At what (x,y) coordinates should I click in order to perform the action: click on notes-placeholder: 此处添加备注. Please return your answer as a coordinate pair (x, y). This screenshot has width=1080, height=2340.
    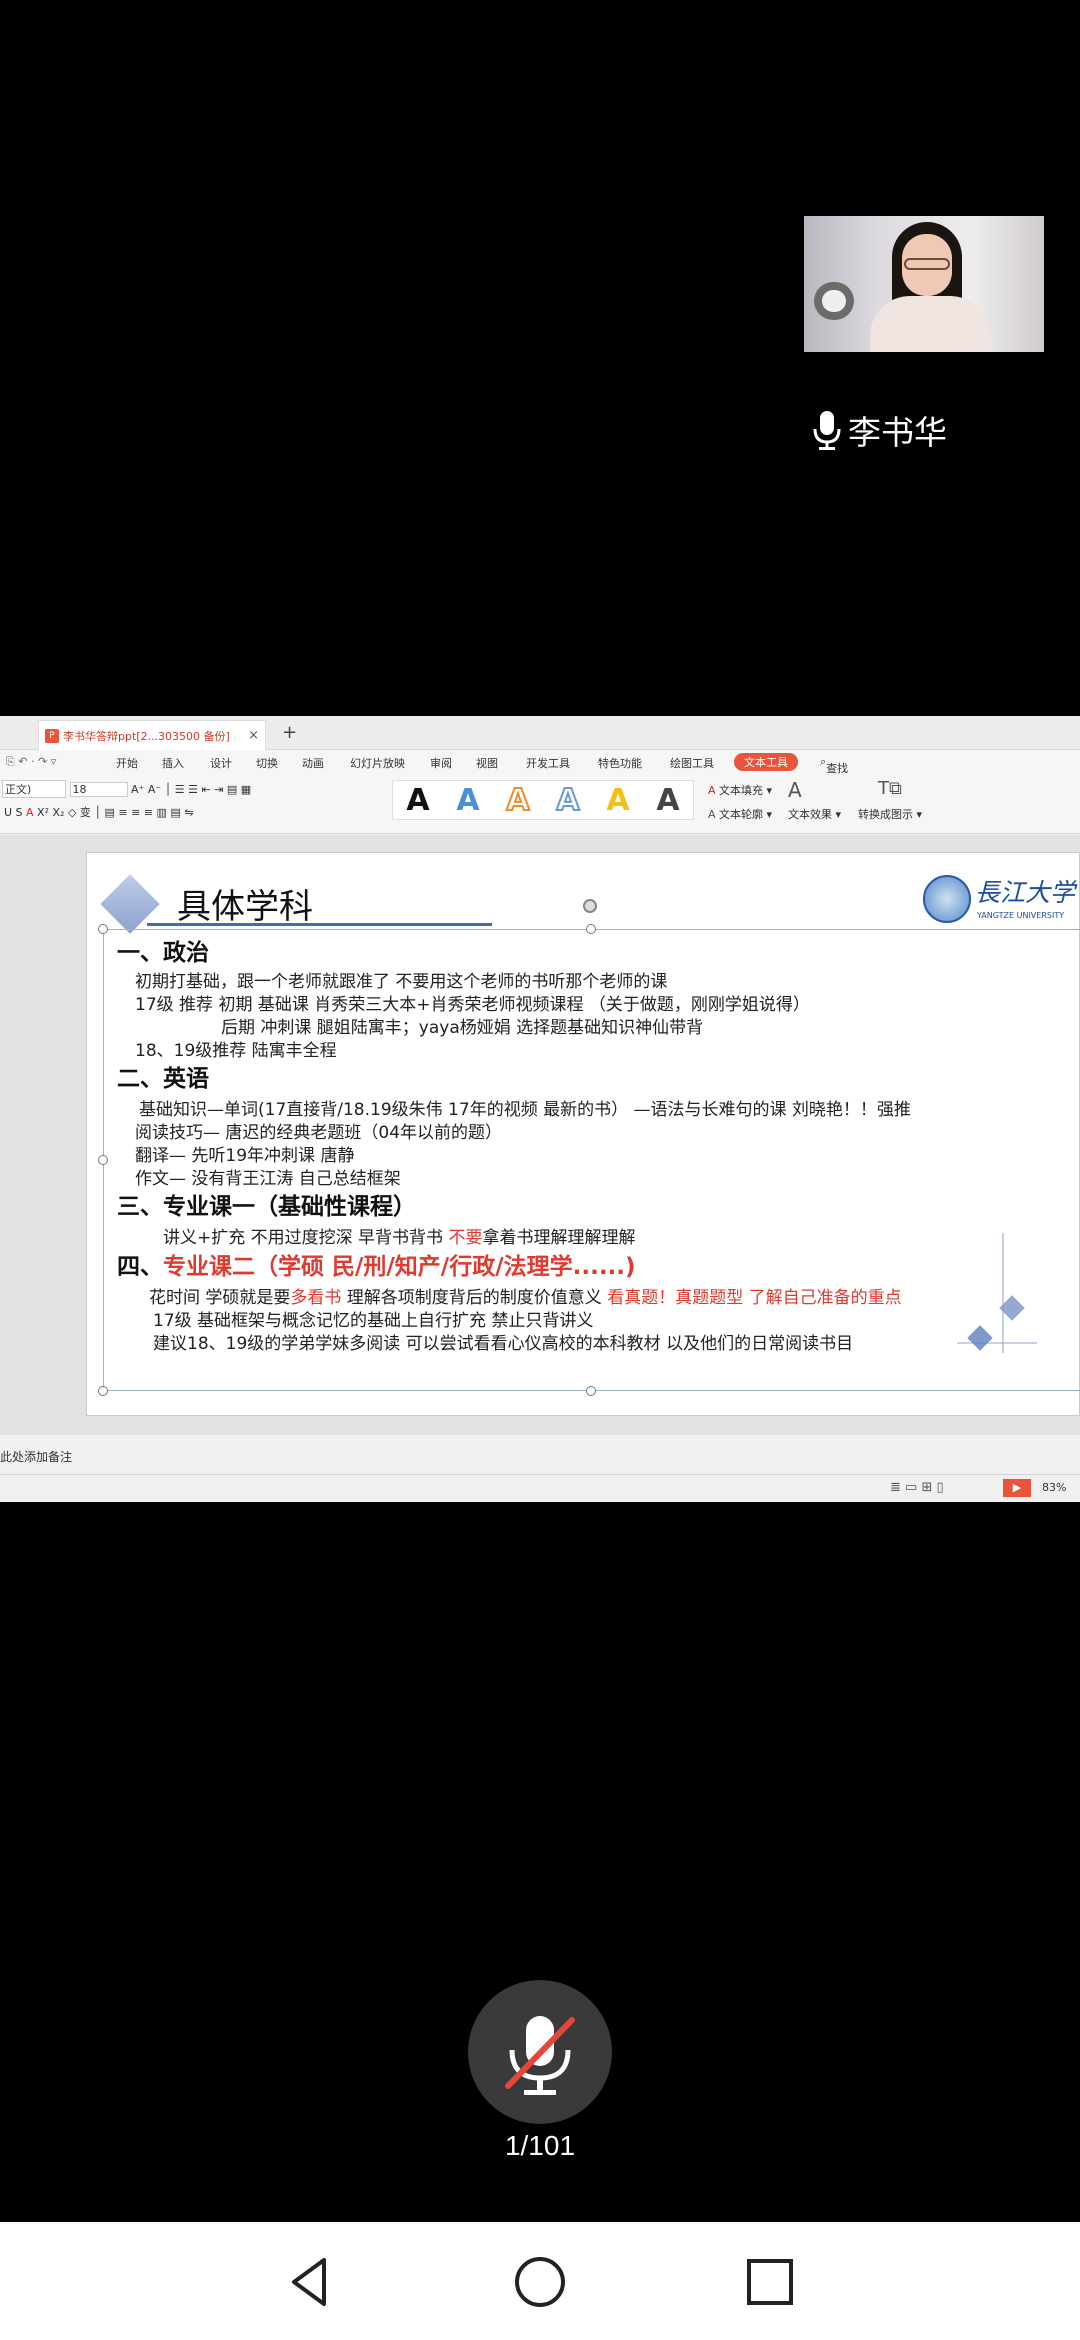
    Looking at the image, I should click on (36, 1456).